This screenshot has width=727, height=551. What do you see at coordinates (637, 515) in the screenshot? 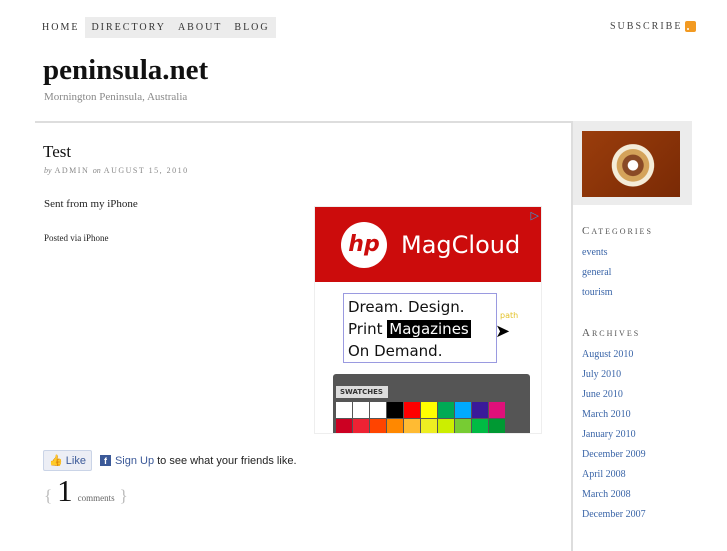
I see `archive-link: December 2007` at bounding box center [637, 515].